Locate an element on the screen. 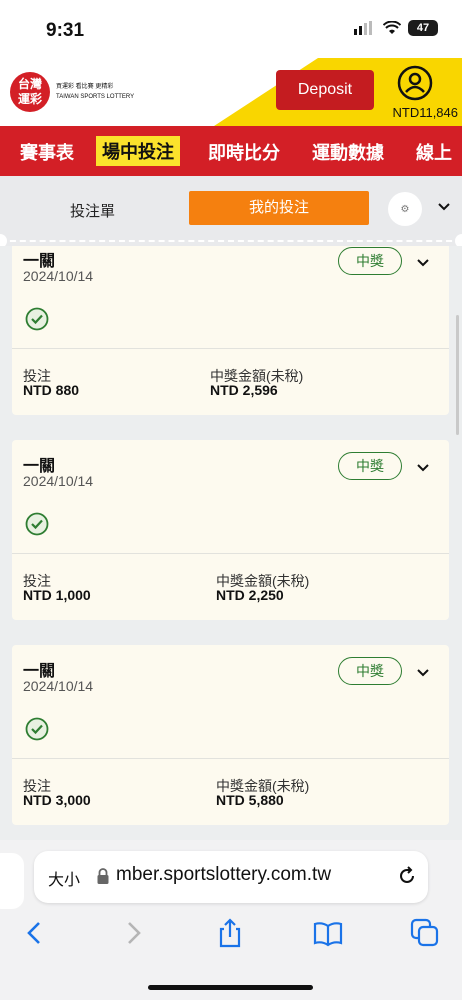  back-icon is located at coordinates (35, 933).